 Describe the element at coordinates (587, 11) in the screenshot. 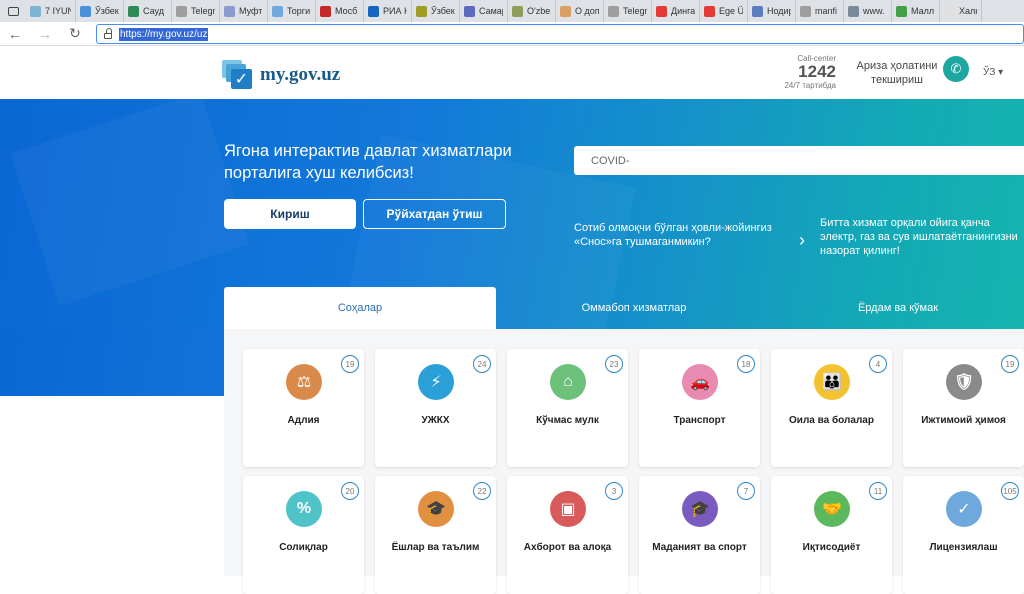

I see `browser-tab-label: О доп` at that location.